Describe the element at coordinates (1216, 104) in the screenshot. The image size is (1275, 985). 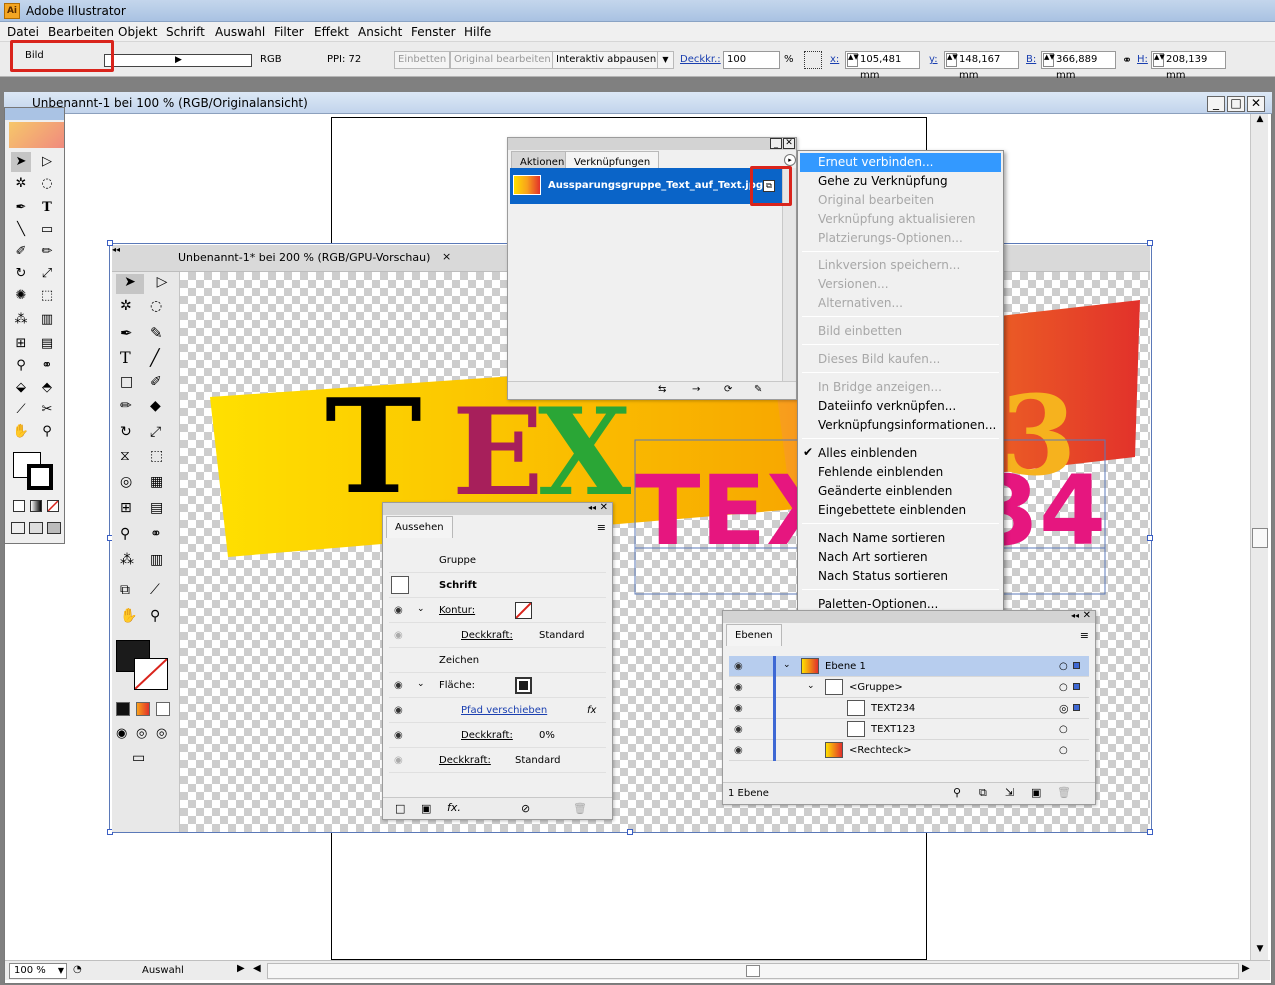
I see `minimize-button: _` at that location.